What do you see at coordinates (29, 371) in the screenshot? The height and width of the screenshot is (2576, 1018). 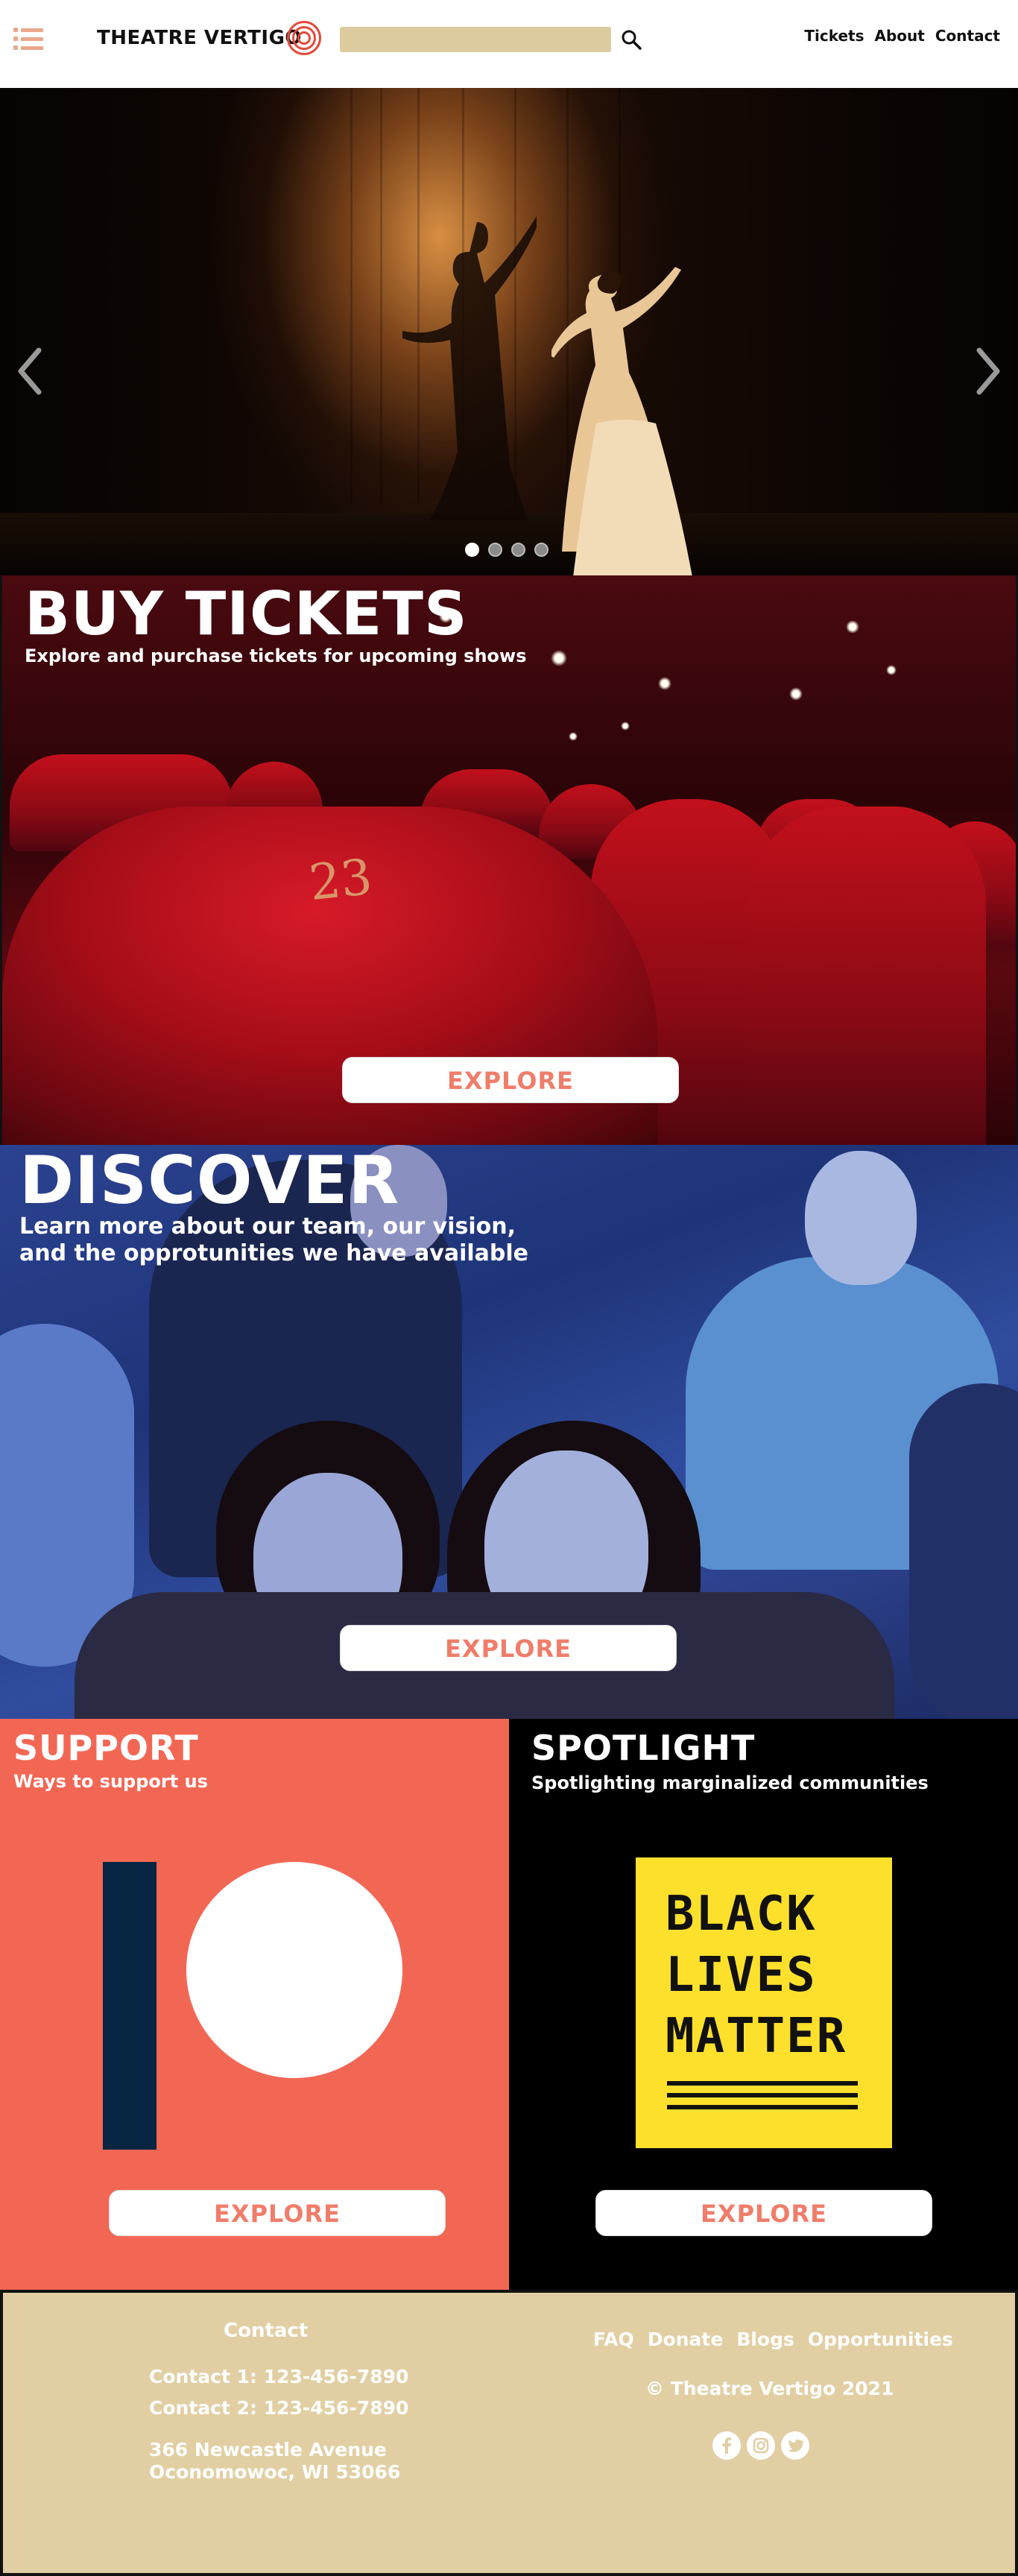 I see `carousel-prev-arrow-icon` at bounding box center [29, 371].